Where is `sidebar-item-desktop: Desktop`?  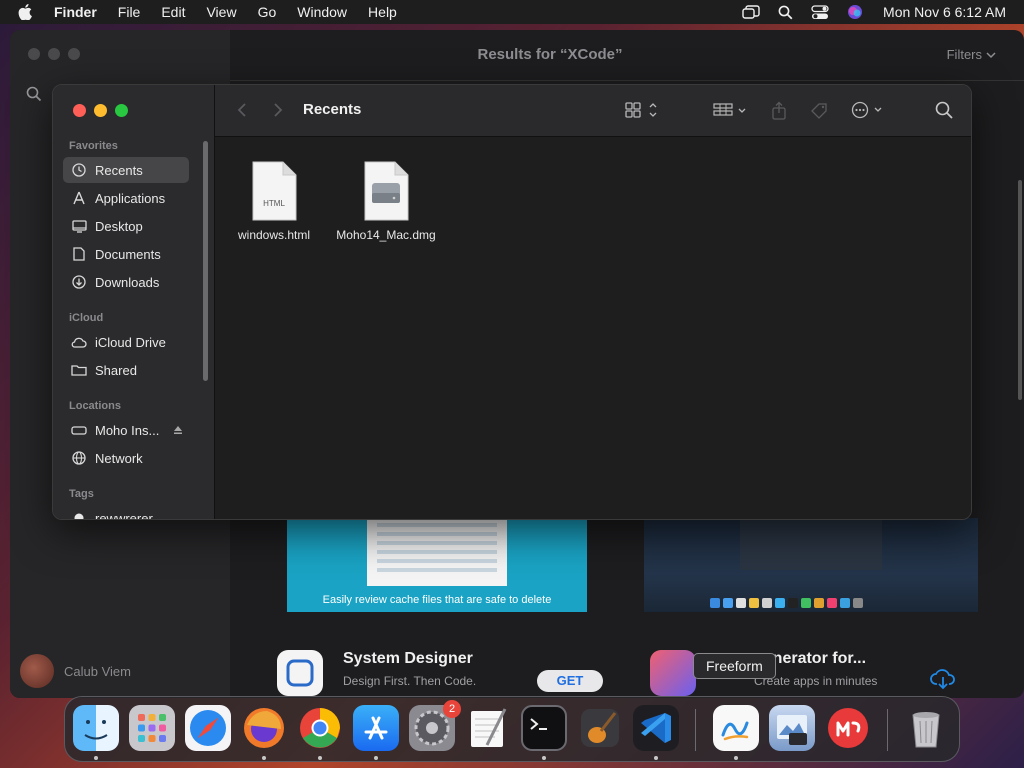
sidebar-item-desktop: Desktop is located at coordinates (126, 226).